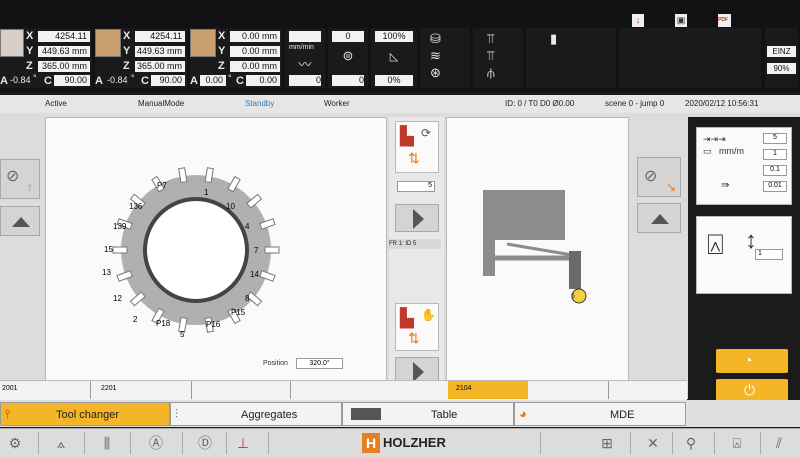 The image size is (800, 458). What do you see at coordinates (243, 443) in the screenshot?
I see `spindle-icon: ⊥` at bounding box center [243, 443].